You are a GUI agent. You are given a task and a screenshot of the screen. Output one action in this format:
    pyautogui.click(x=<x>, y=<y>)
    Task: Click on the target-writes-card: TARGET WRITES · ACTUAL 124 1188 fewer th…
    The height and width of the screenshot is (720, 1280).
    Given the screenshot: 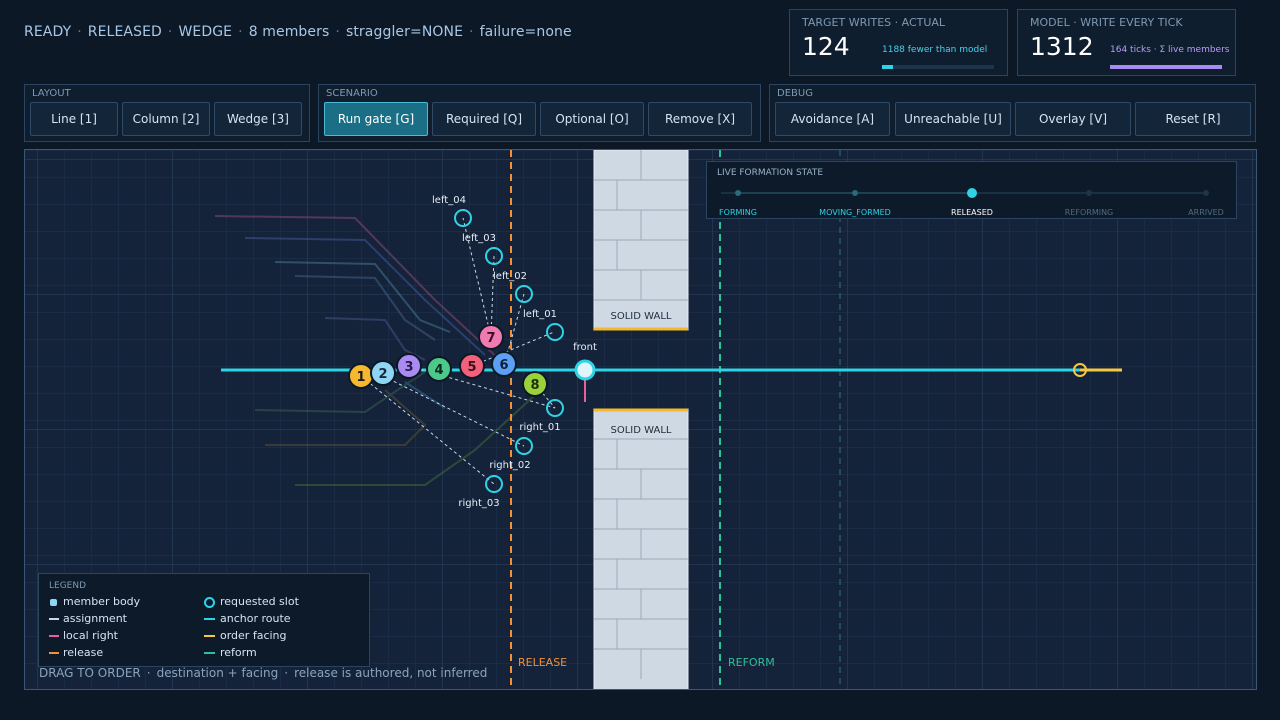 What is the action you would take?
    pyautogui.click(x=898, y=42)
    